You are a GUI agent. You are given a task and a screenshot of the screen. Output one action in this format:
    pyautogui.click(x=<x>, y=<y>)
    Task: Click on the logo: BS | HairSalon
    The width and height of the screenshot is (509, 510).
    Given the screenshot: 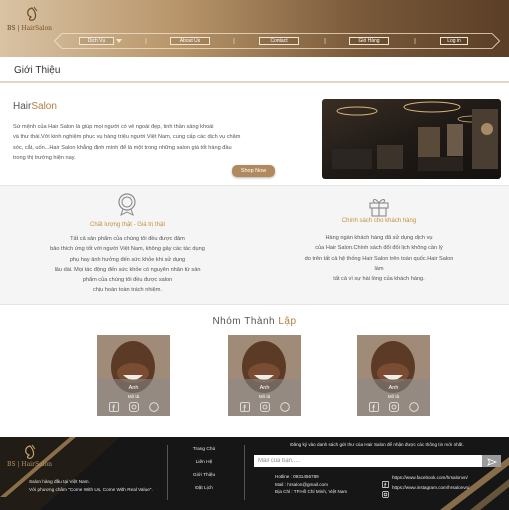 What is the action you would take?
    pyautogui.click(x=32, y=21)
    